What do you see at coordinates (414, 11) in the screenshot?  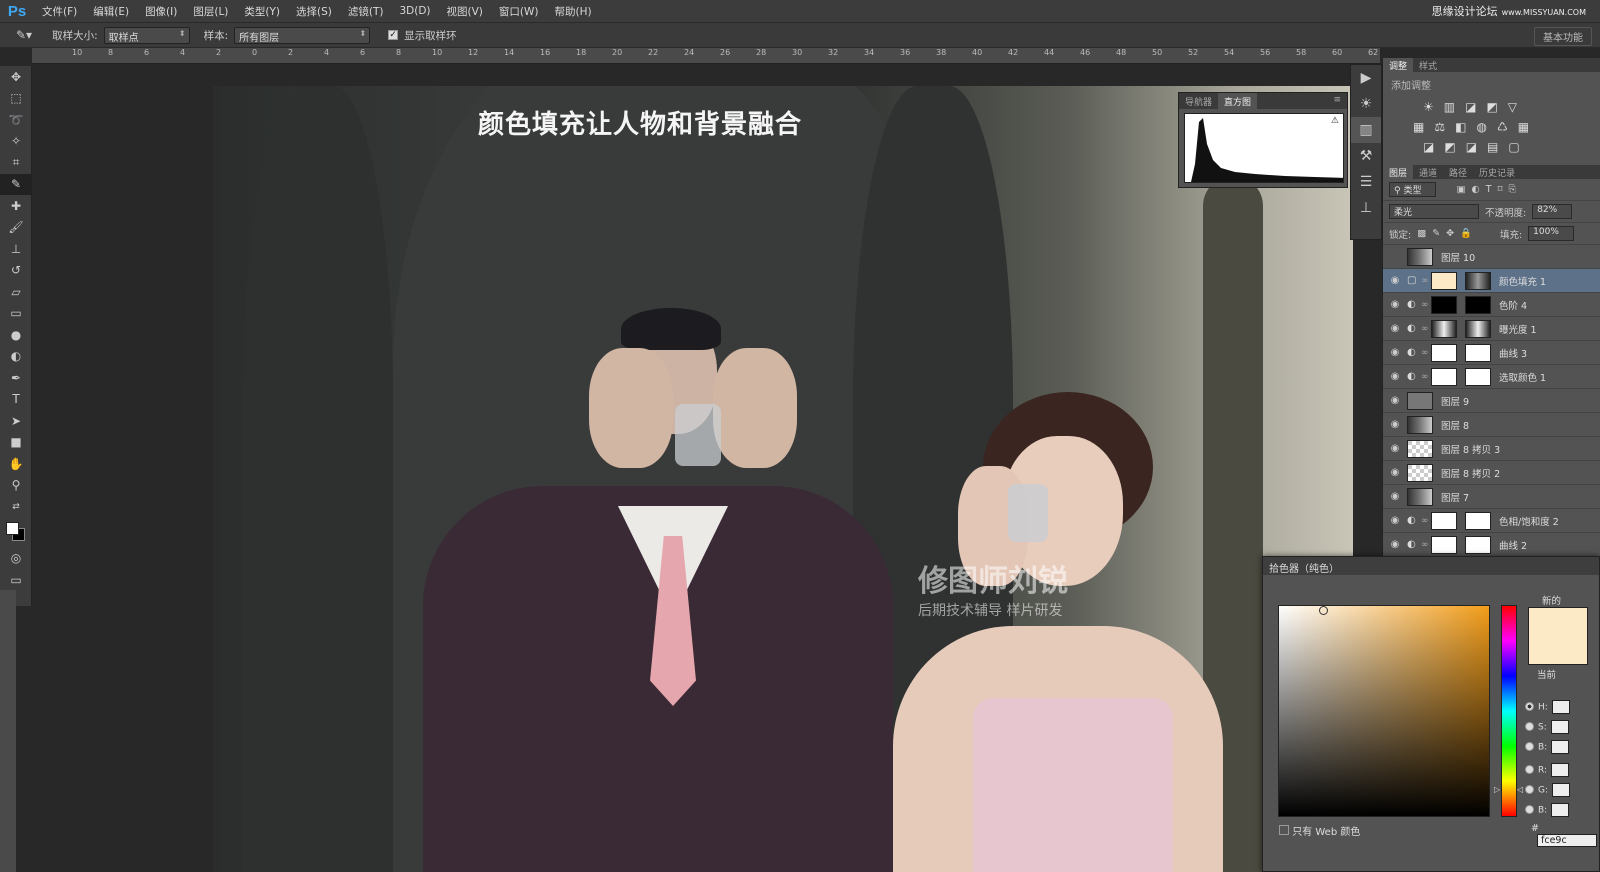 I see `menu-3d: 3D(D)` at bounding box center [414, 11].